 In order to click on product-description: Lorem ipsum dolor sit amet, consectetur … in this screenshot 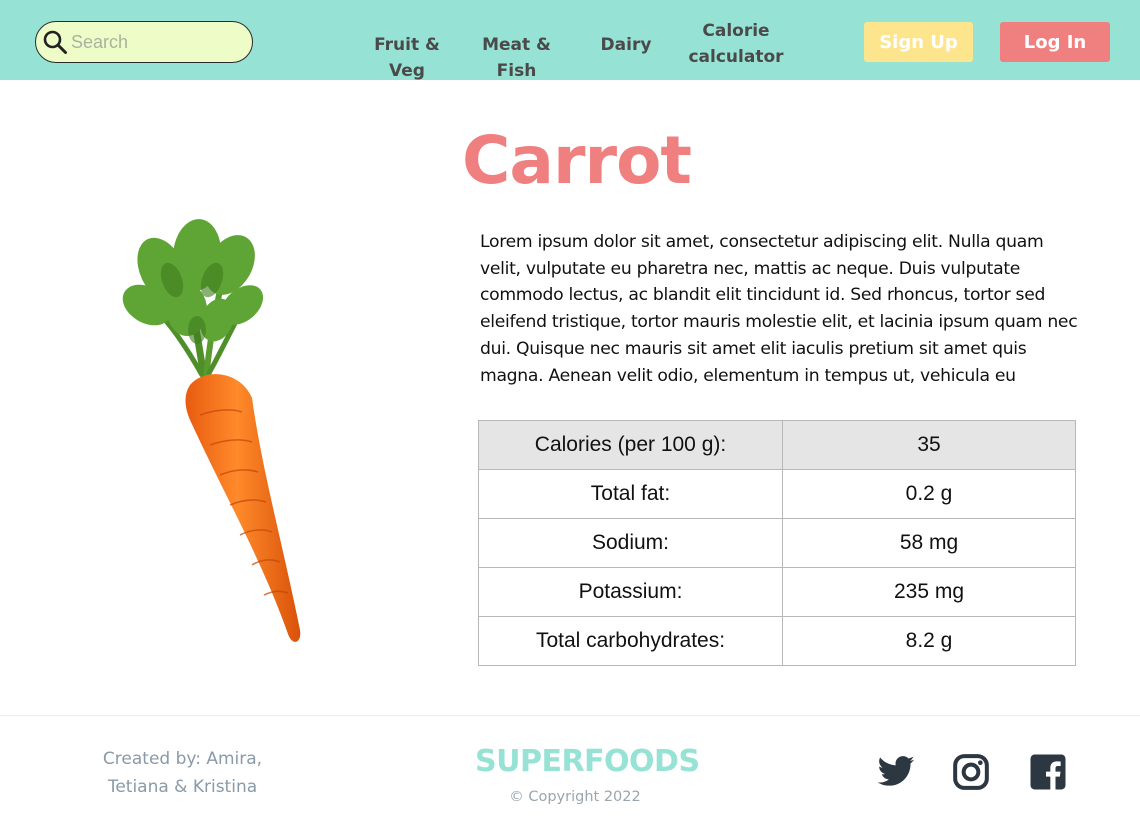, I will do `click(779, 309)`.